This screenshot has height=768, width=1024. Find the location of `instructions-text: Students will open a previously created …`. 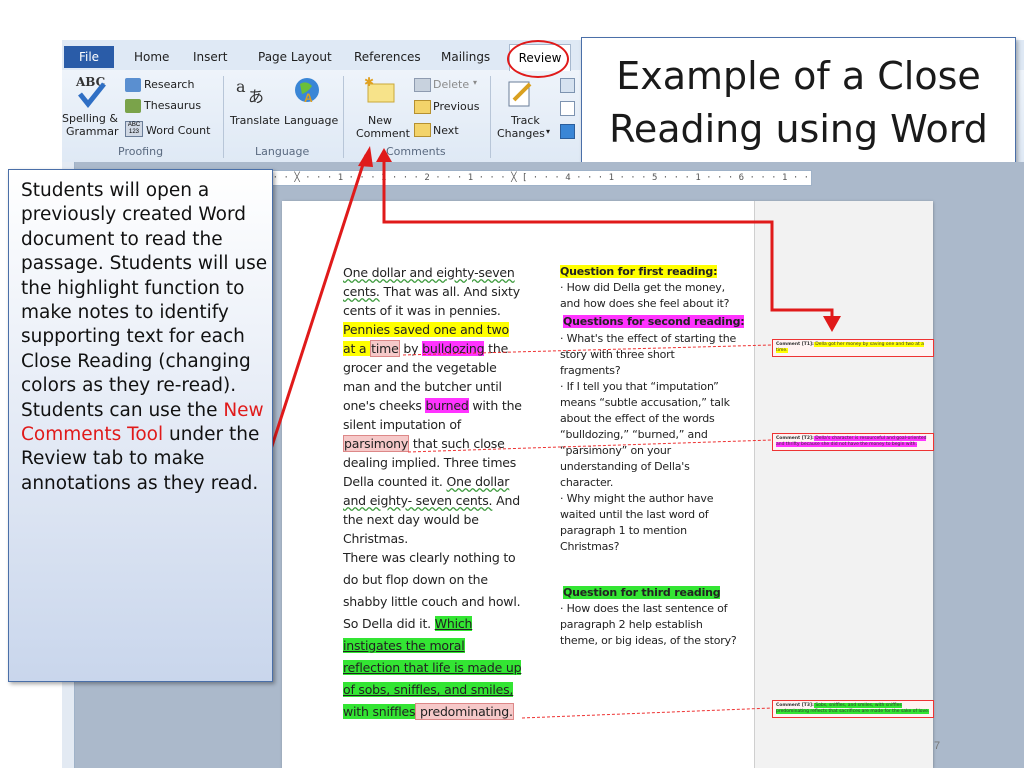

instructions-text: Students will open a previously created … is located at coordinates (146, 337).